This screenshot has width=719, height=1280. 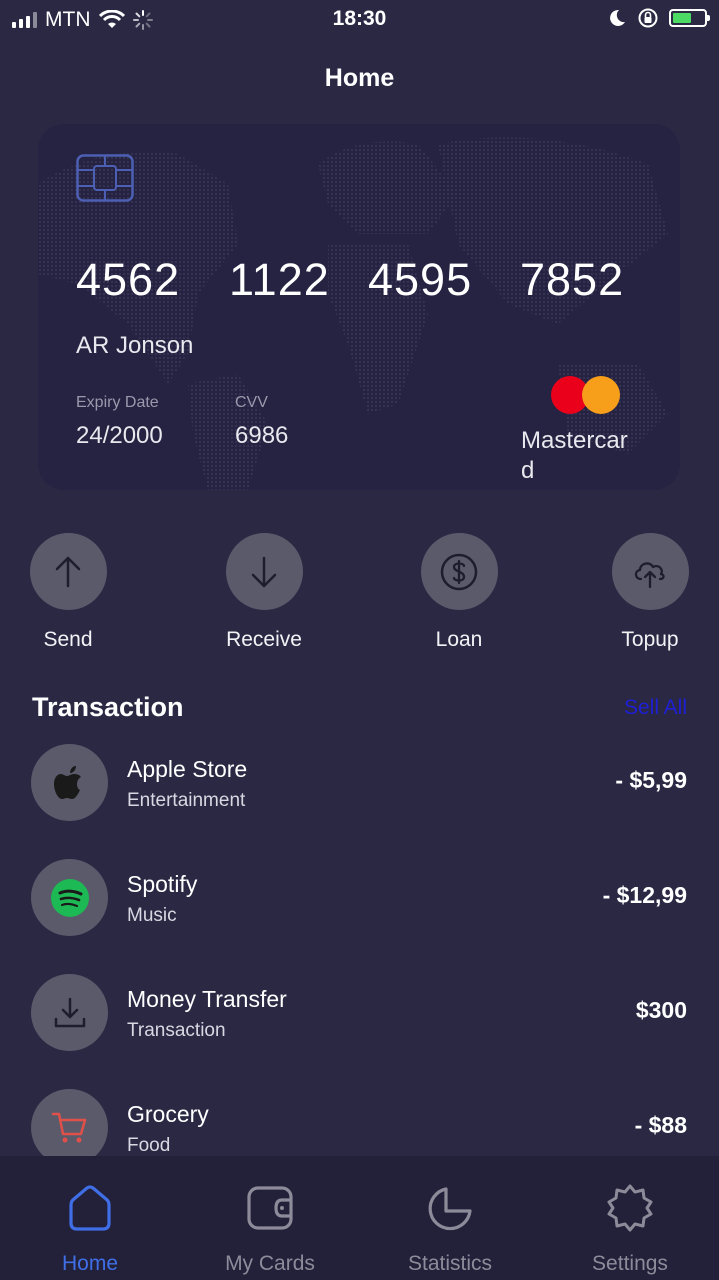 I want to click on send-label: Send, so click(x=68, y=639).